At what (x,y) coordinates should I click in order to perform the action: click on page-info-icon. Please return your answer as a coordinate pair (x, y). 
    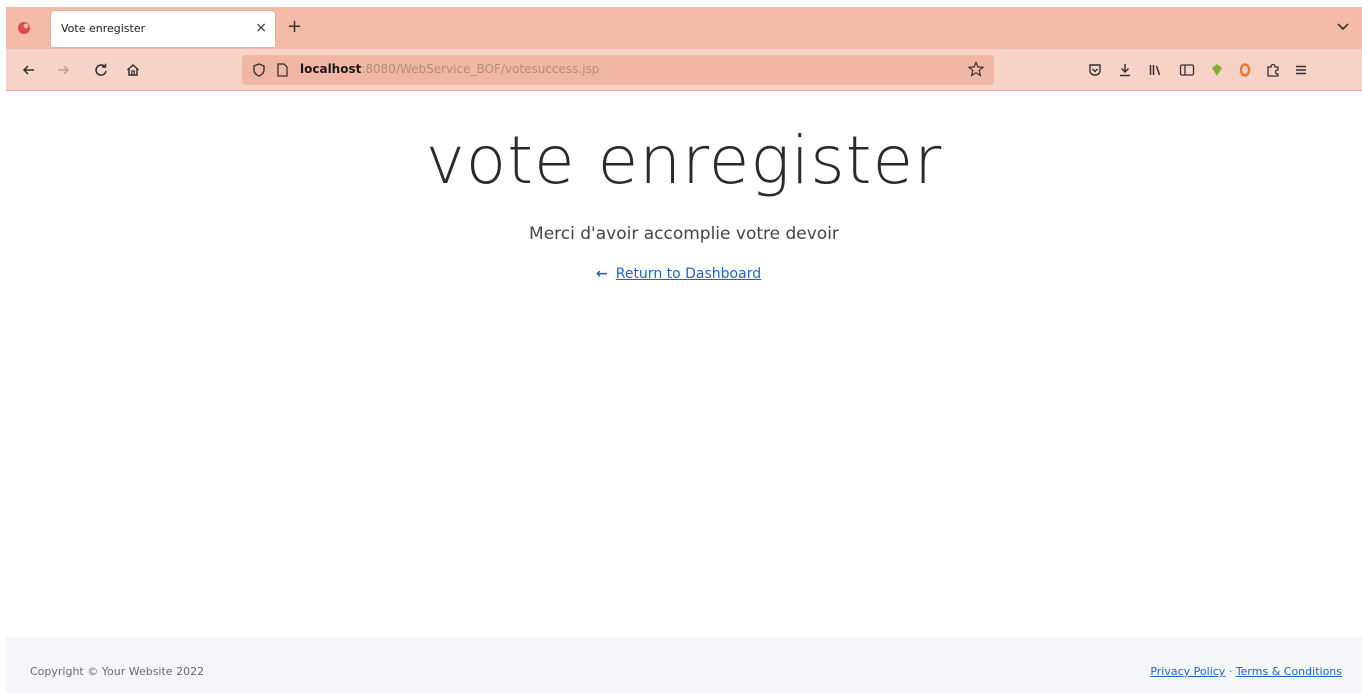
    Looking at the image, I should click on (282, 70).